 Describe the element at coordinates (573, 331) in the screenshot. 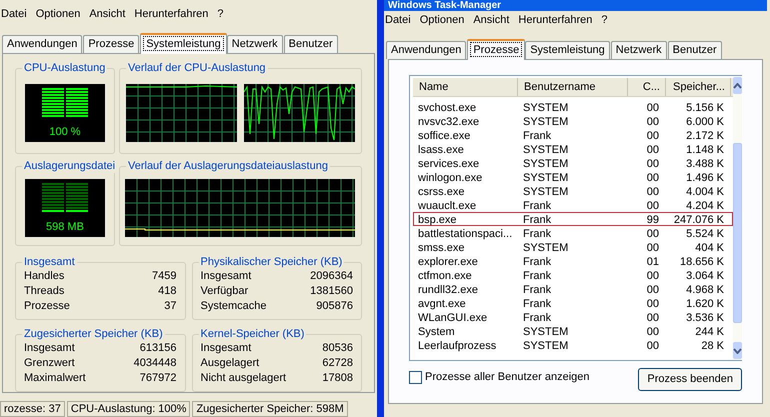

I see `process-row: System SYSTEM 00 244 K` at that location.